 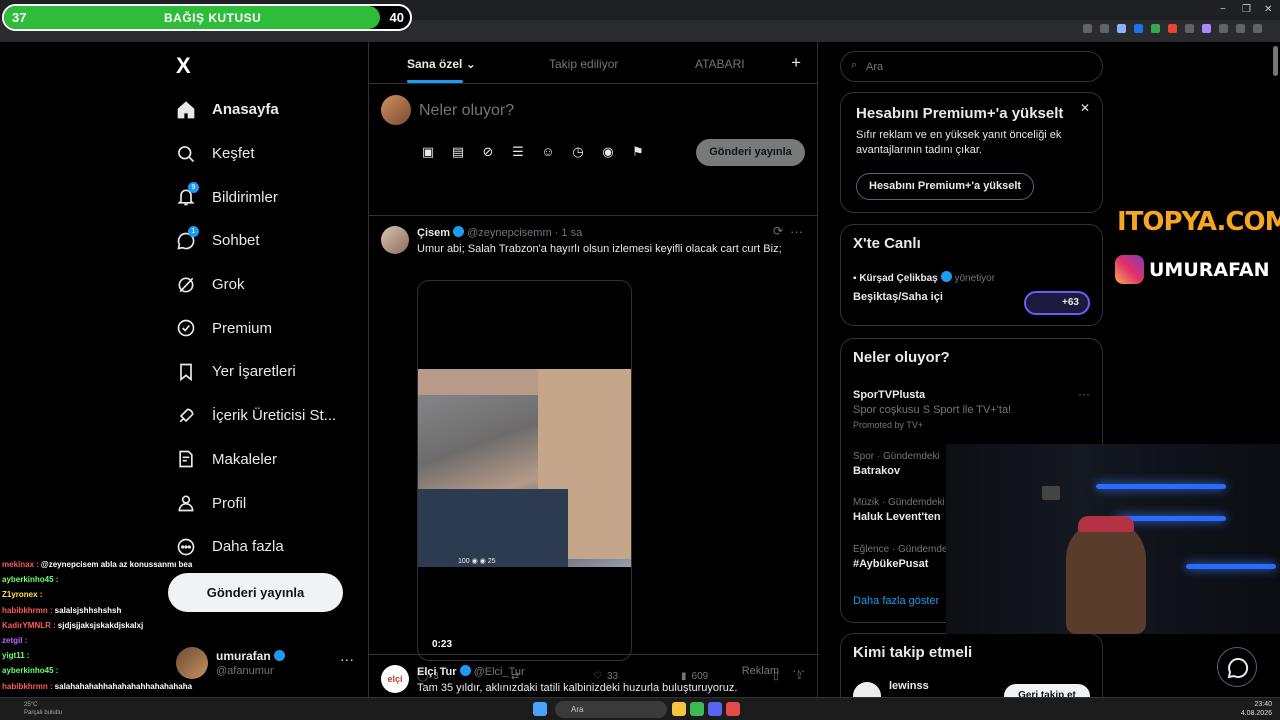 I want to click on emoji-icon: ☺, so click(x=548, y=153).